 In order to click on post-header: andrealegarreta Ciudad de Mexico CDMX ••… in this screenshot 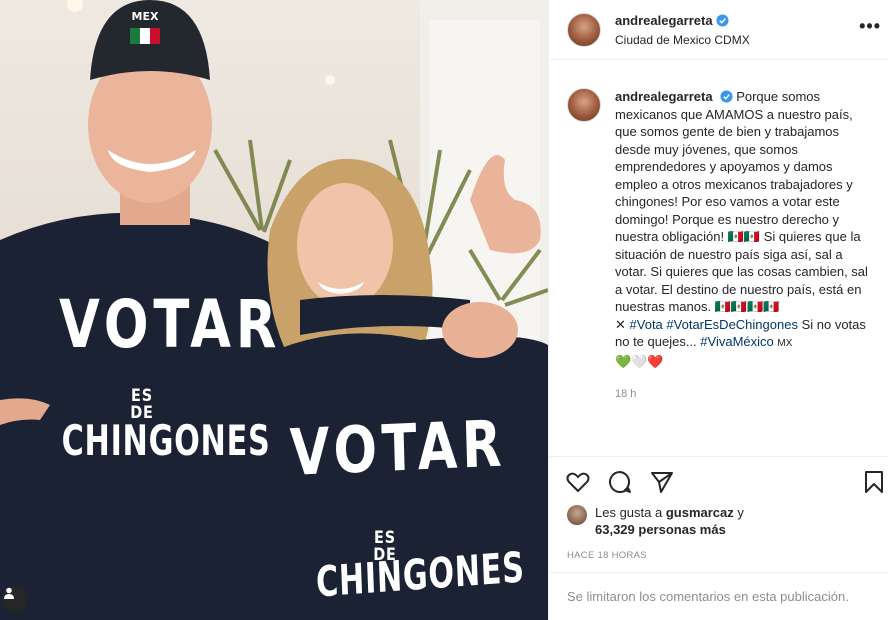, I will do `click(718, 30)`.